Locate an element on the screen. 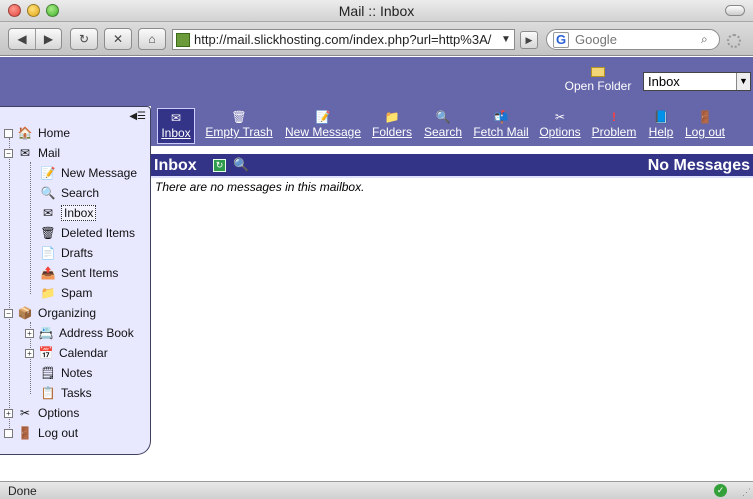 This screenshot has width=753, height=499. history-nav-group: ◀ ▶ is located at coordinates (35, 39).